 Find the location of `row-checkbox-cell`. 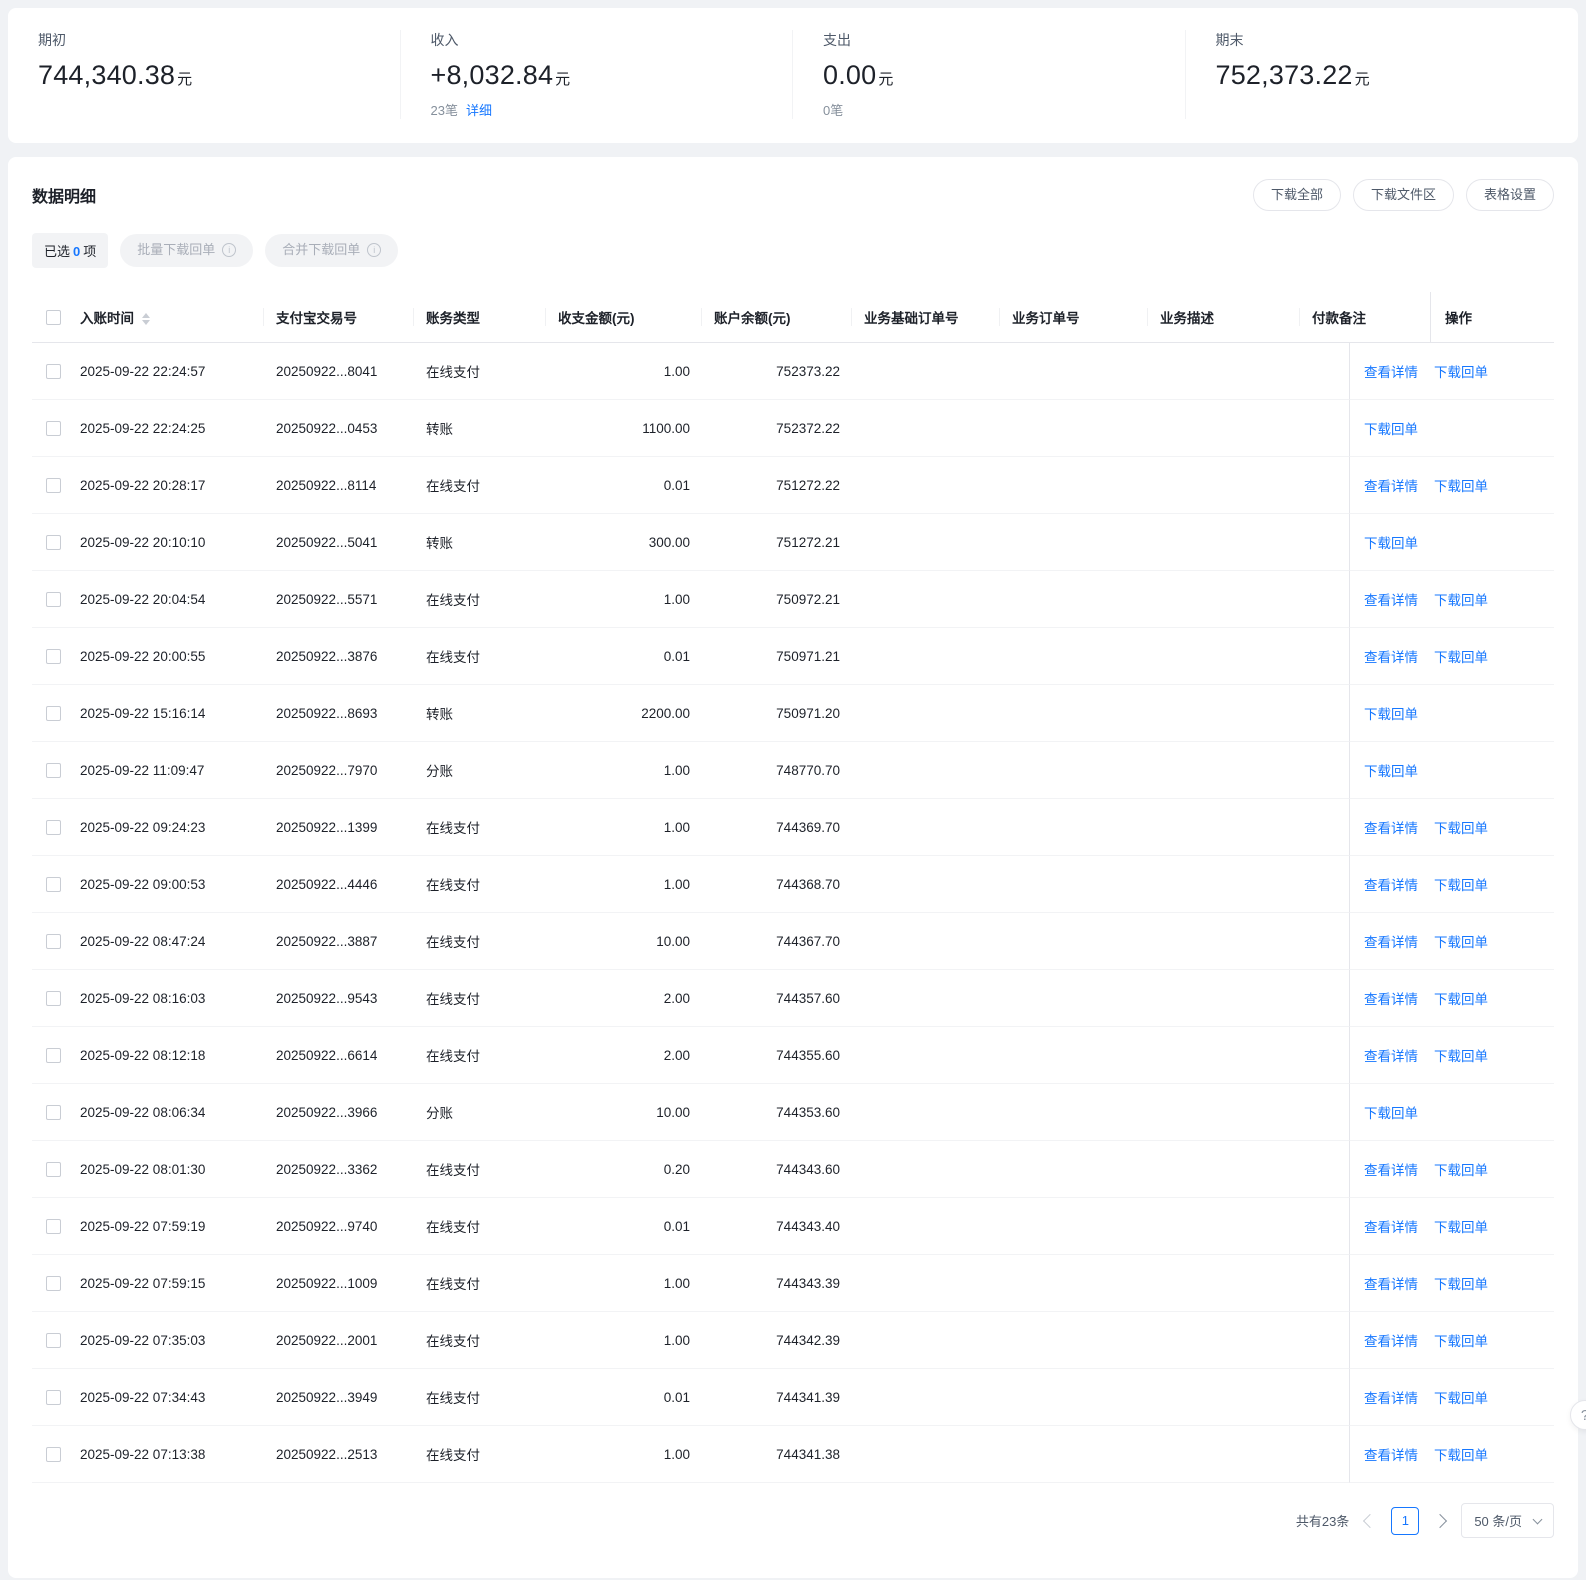

row-checkbox-cell is located at coordinates (50, 656).